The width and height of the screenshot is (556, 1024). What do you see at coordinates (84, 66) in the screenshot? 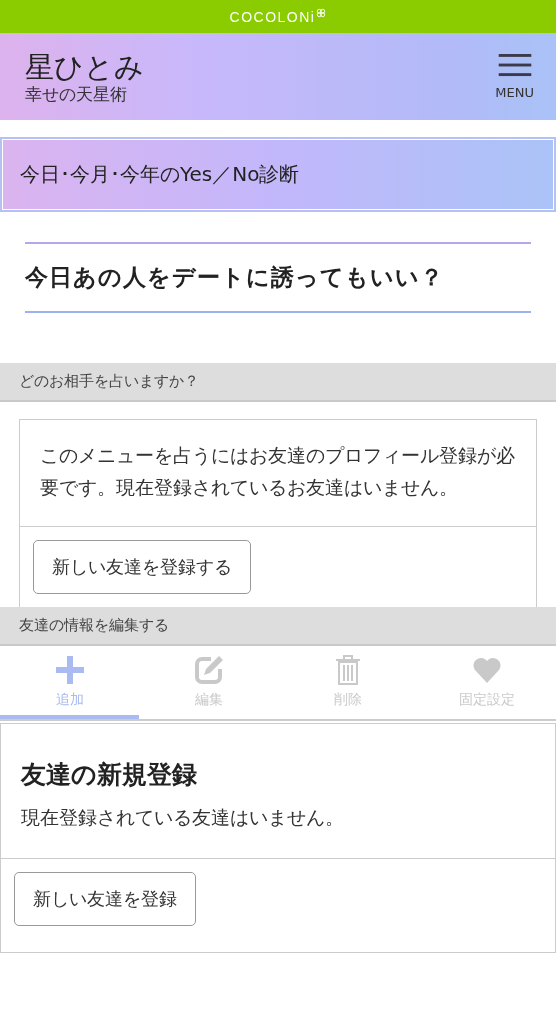
I see `site-title: 星ひとみ` at bounding box center [84, 66].